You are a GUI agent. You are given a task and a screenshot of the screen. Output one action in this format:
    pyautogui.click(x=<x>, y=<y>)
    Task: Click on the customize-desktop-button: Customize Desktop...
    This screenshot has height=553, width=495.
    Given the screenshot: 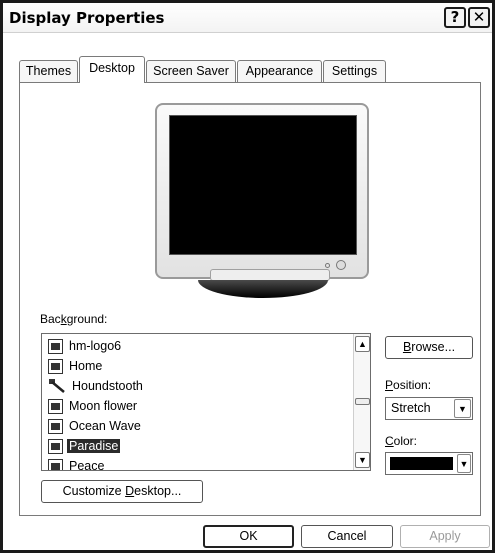 What is the action you would take?
    pyautogui.click(x=122, y=491)
    